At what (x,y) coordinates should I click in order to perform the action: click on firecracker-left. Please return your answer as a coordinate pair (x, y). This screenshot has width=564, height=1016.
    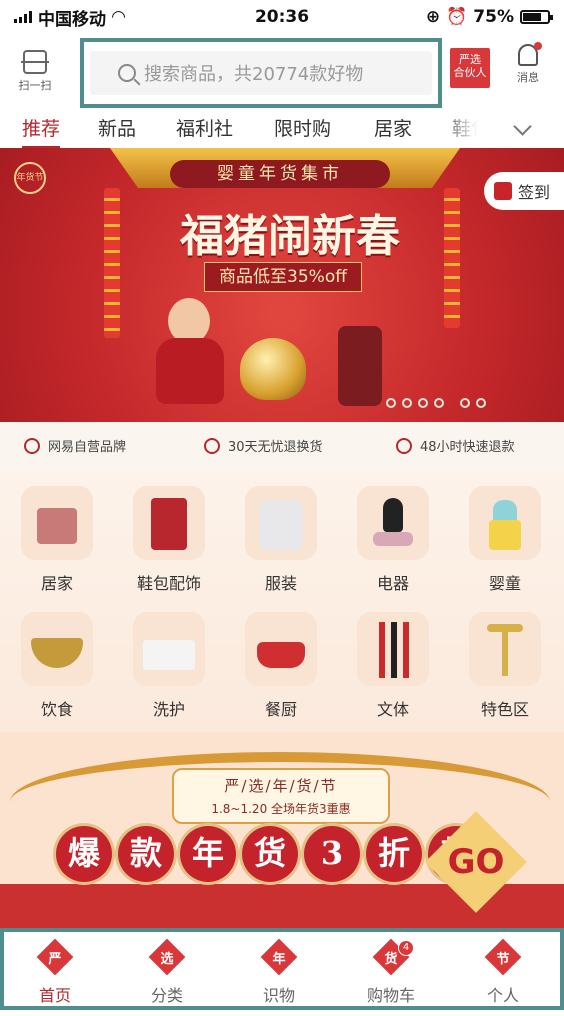
    Looking at the image, I should click on (112, 263).